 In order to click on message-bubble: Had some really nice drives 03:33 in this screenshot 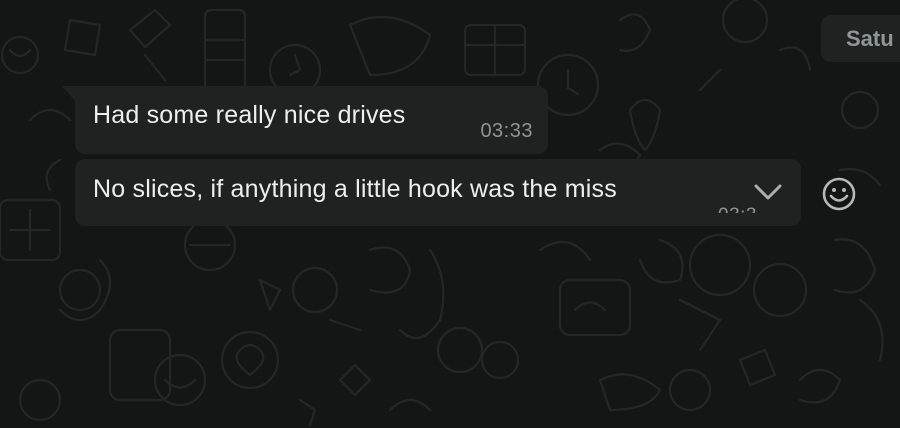, I will do `click(305, 120)`.